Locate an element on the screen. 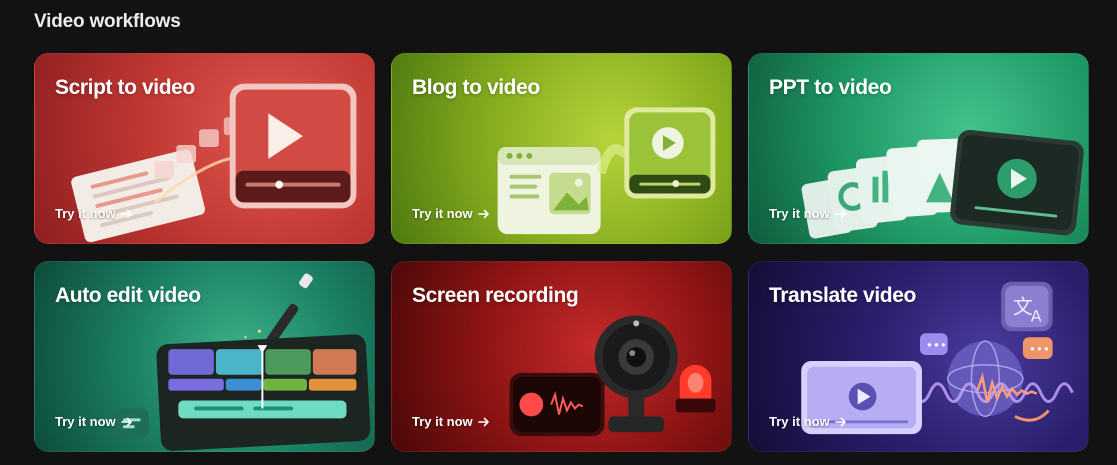 The image size is (1117, 465). card-title: Translate video is located at coordinates (842, 295).